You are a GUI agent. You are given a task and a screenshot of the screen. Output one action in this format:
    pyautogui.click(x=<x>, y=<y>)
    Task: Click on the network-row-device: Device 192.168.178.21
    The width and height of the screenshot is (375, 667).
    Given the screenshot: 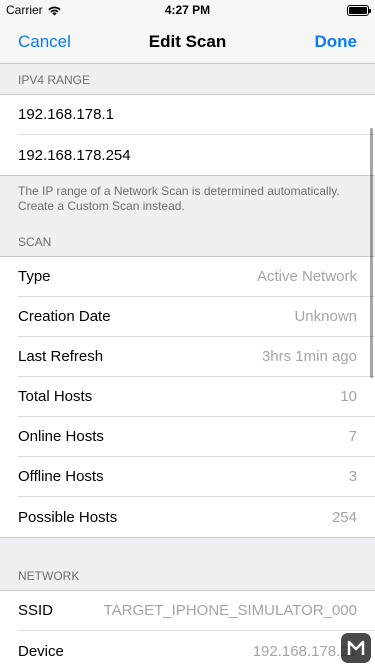 What is the action you would take?
    pyautogui.click(x=196, y=649)
    